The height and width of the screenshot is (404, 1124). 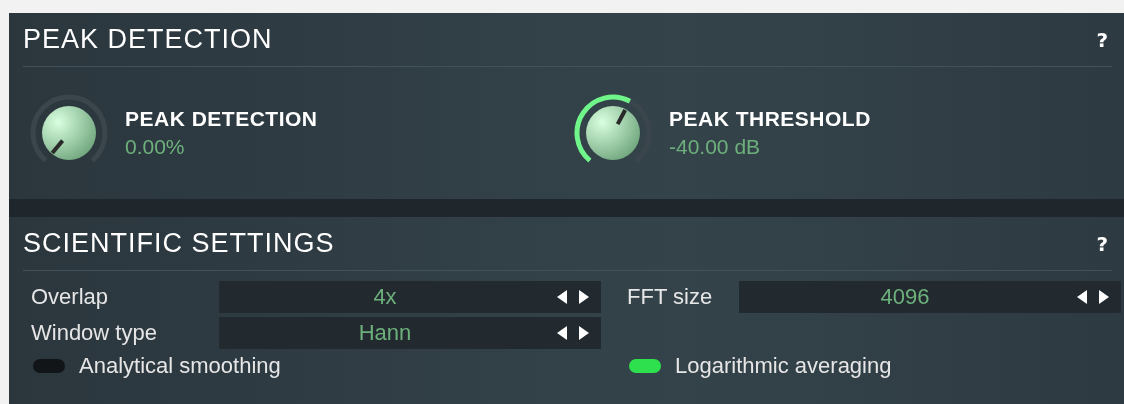 I want to click on selector-field: 4x, so click(x=410, y=297).